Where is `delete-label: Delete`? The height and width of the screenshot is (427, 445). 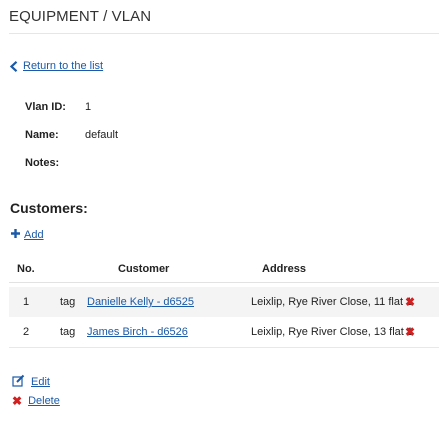 delete-label: Delete is located at coordinates (44, 401).